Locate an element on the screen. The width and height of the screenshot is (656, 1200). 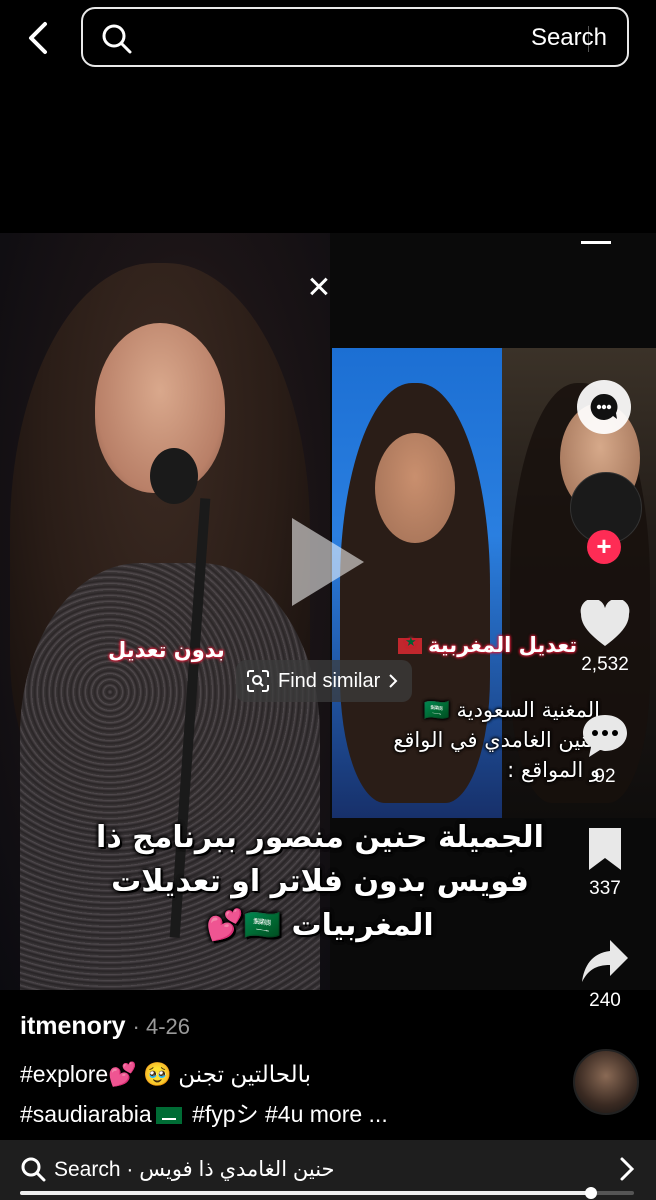
saudi-flag-icon is located at coordinates (168, 1116).